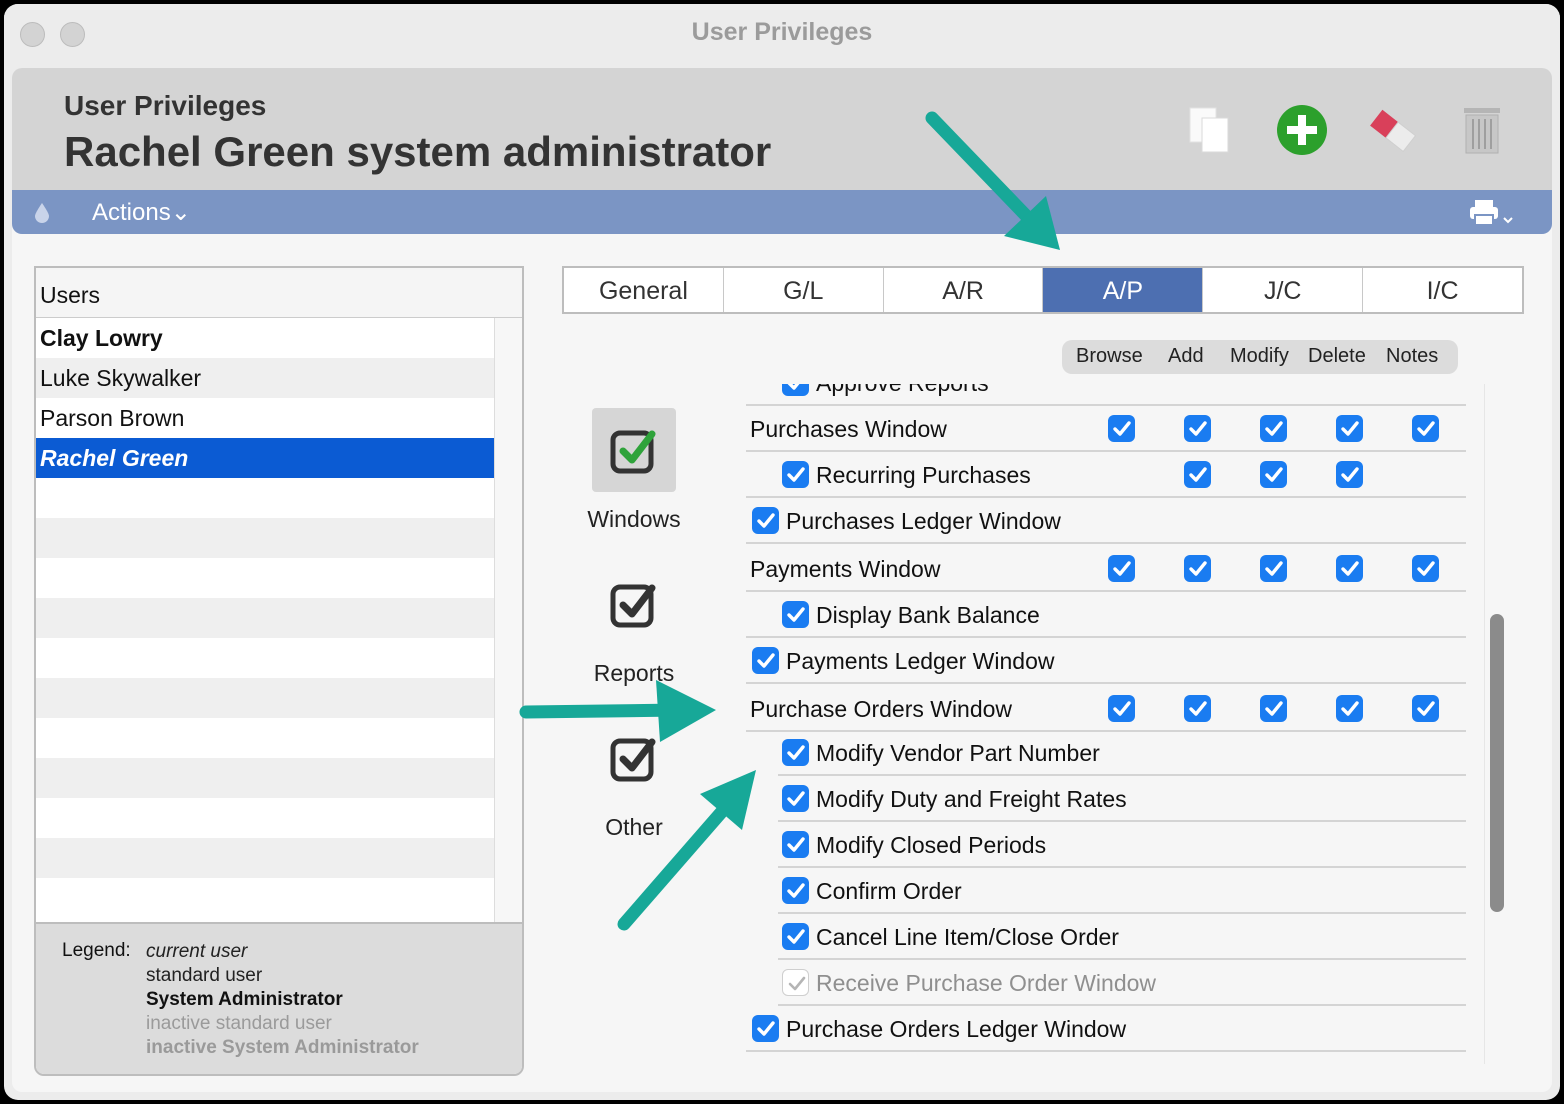 This screenshot has width=1564, height=1104. What do you see at coordinates (1106, 395) in the screenshot?
I see `privilege-row: Approve Reports` at bounding box center [1106, 395].